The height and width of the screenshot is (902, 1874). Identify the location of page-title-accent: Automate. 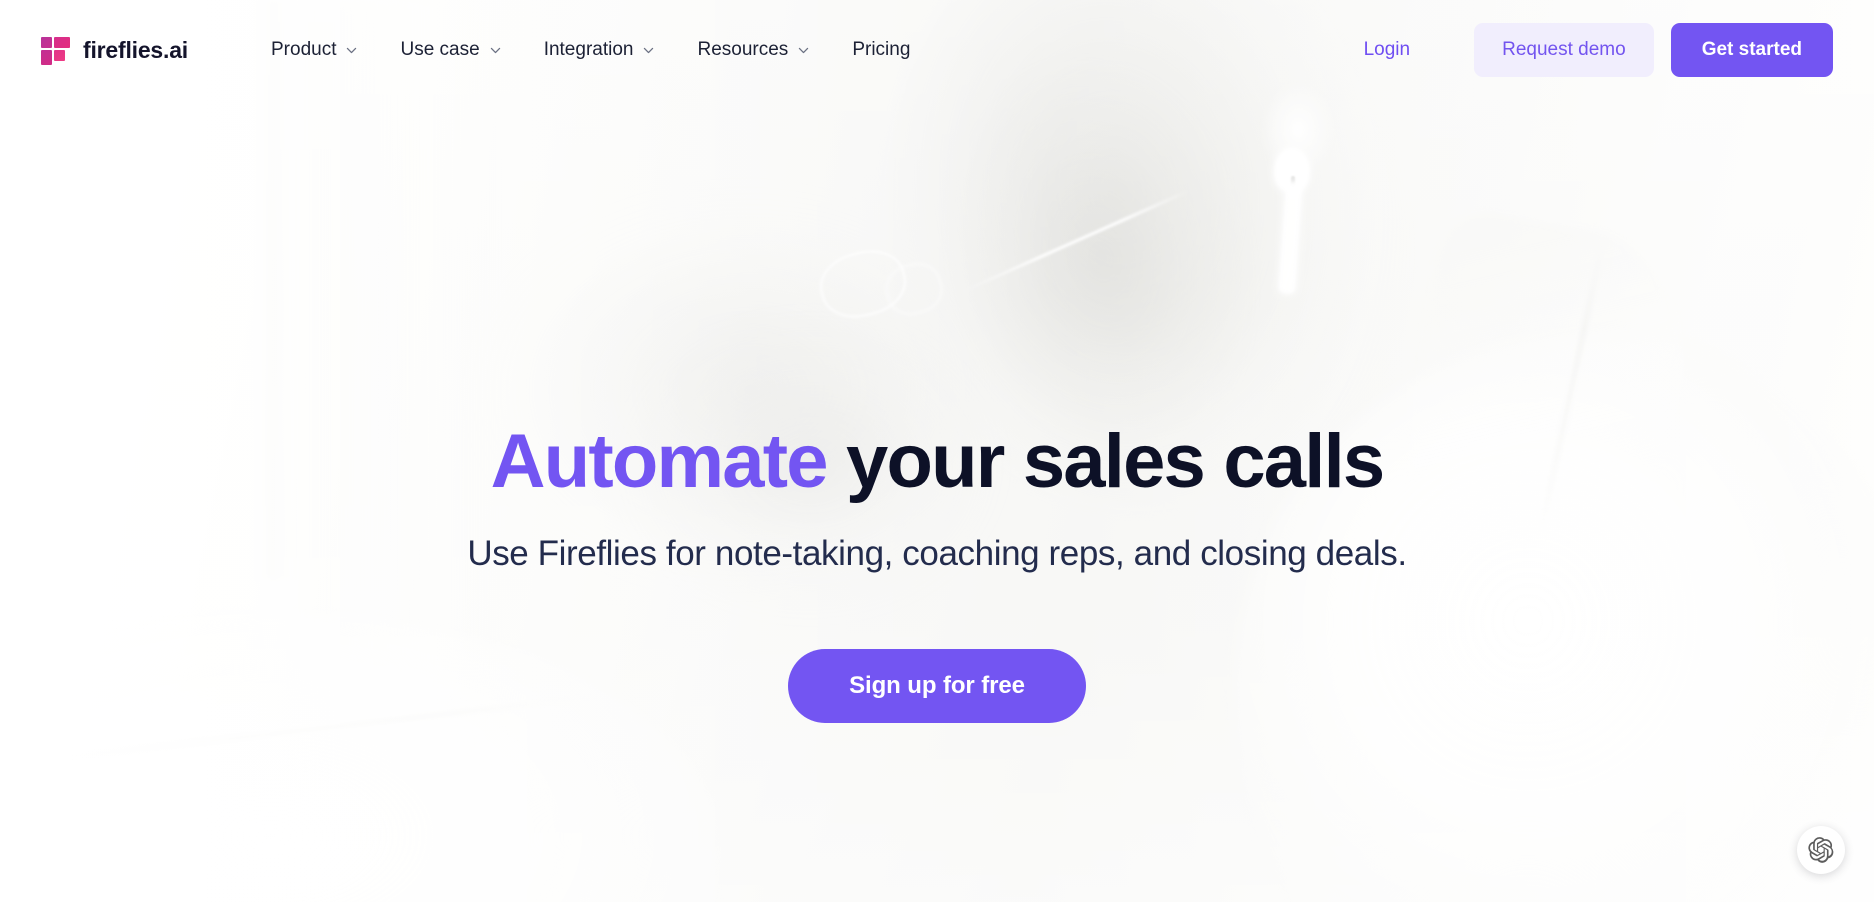
(659, 461).